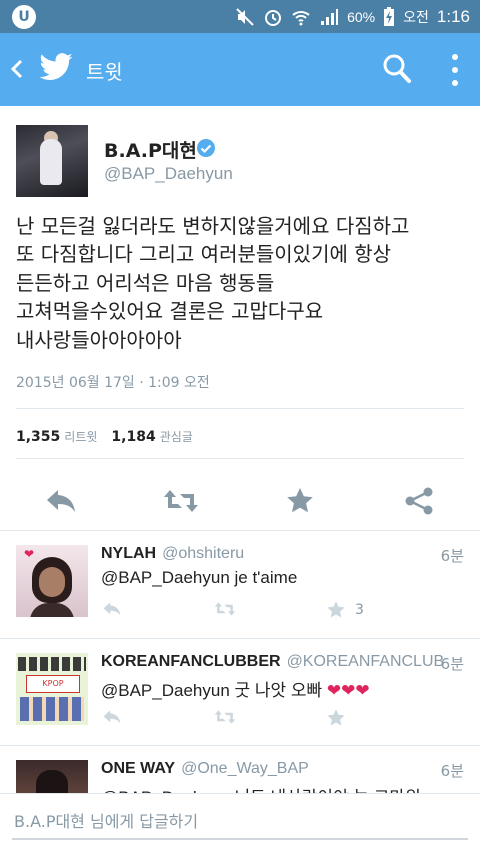  Describe the element at coordinates (361, 16) in the screenshot. I see `battery-percent: 60%` at that location.